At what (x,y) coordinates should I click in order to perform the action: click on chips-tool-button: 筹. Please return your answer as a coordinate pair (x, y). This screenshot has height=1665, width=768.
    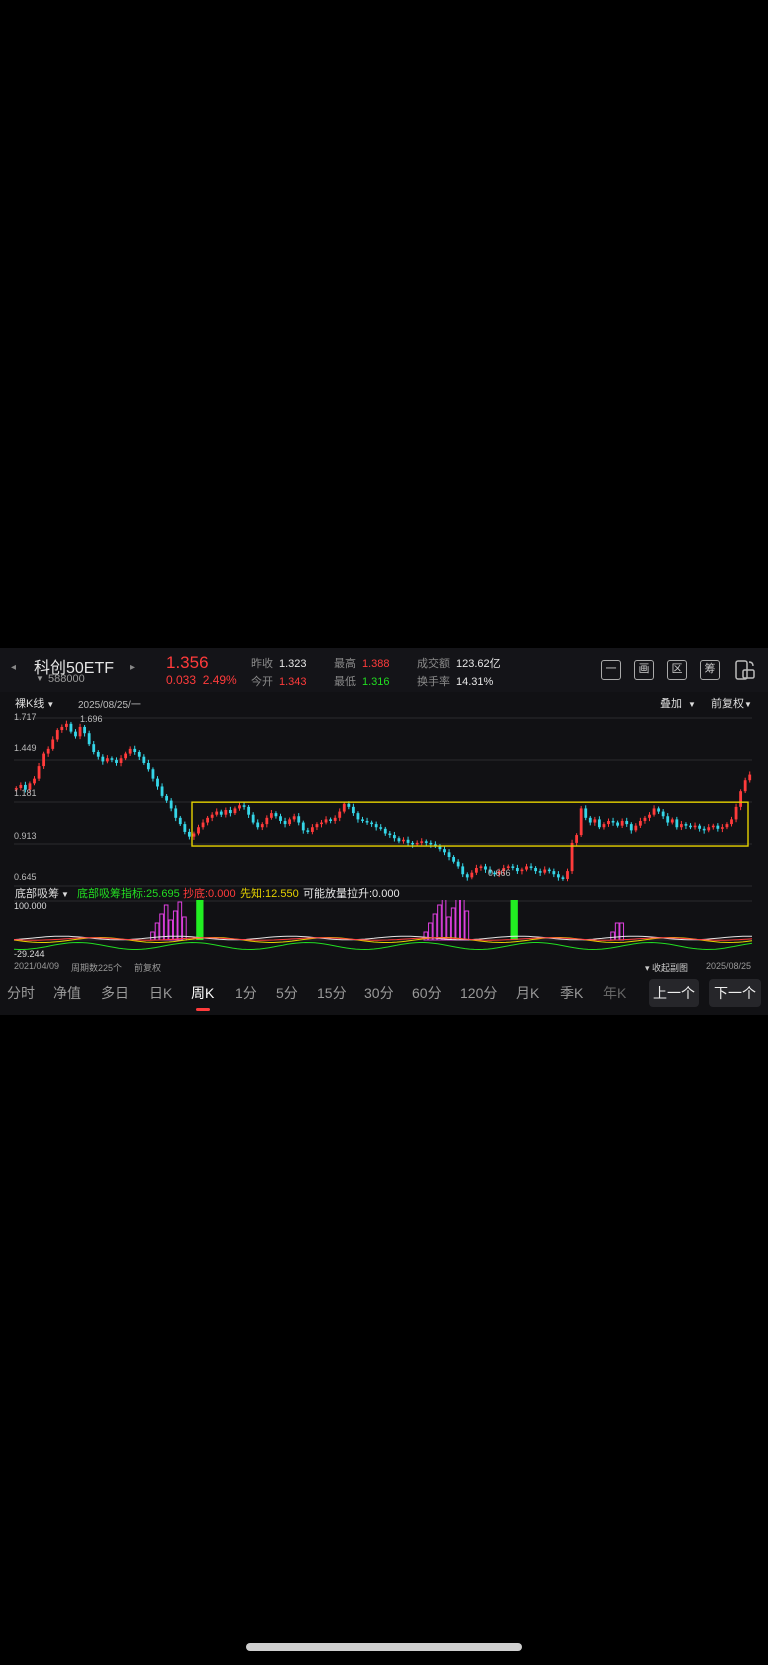
    Looking at the image, I should click on (710, 670).